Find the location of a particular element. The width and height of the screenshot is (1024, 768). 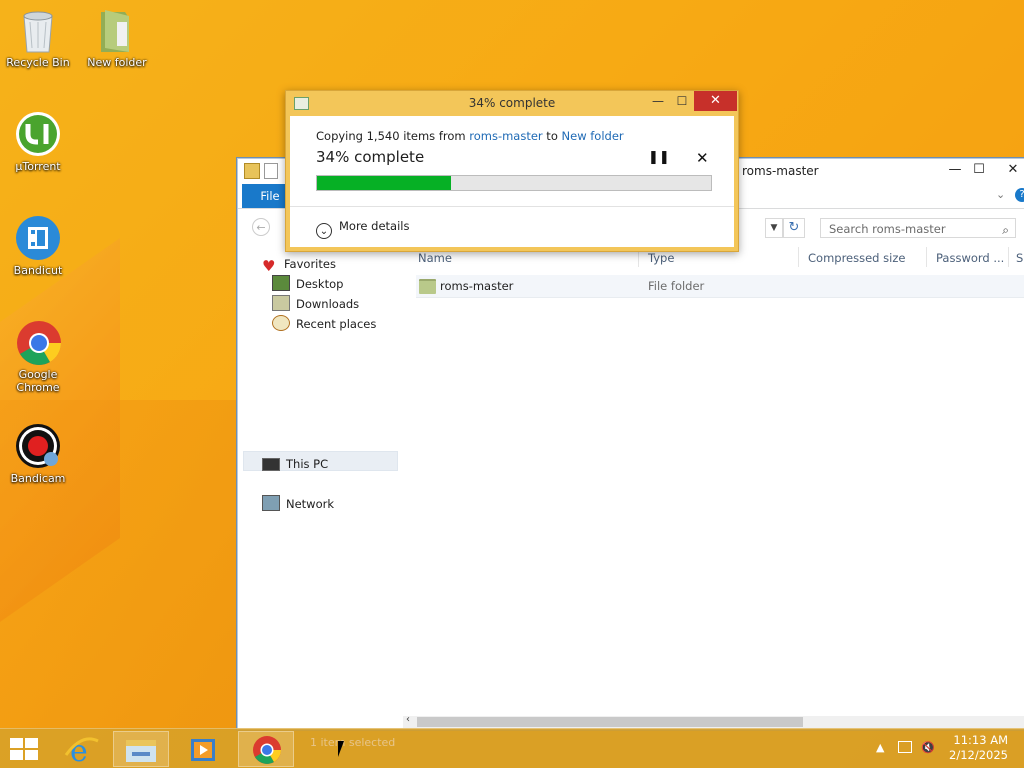

nav-item-downloads: Downloads is located at coordinates (315, 304).